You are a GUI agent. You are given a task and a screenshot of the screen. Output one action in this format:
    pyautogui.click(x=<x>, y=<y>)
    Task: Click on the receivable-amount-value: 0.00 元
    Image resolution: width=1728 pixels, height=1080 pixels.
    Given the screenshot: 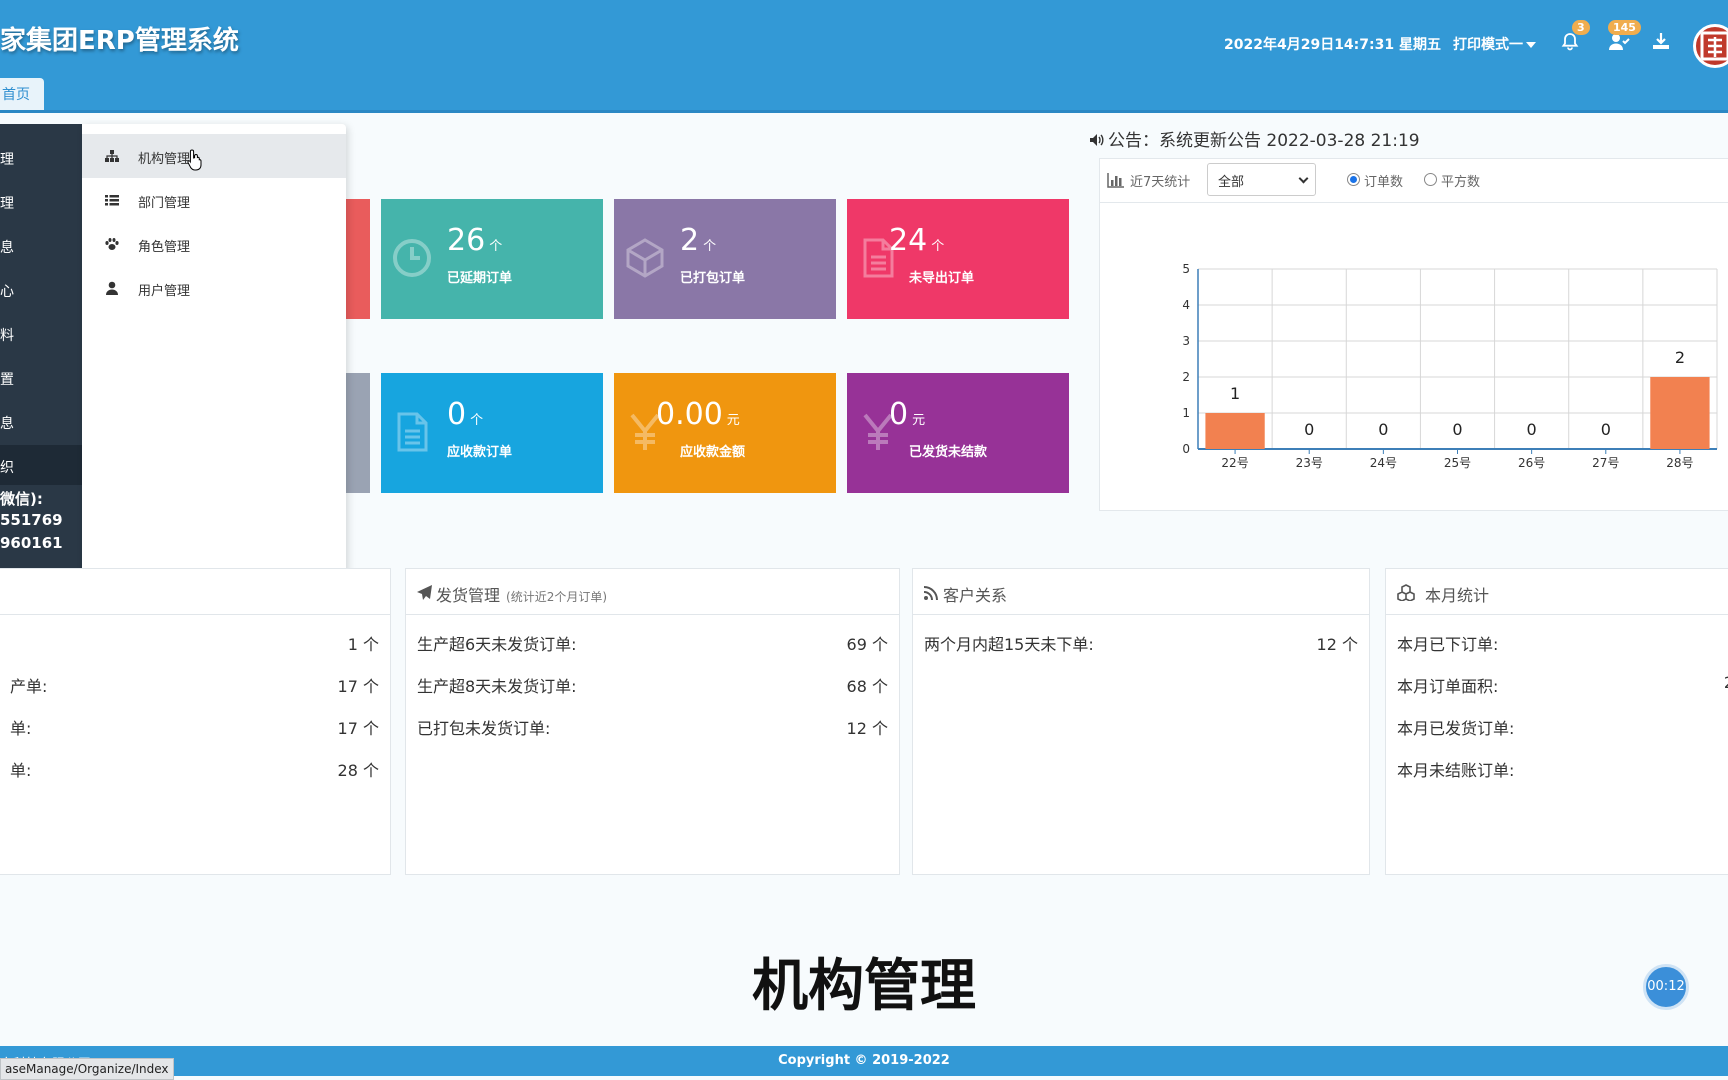 What is the action you would take?
    pyautogui.click(x=698, y=414)
    